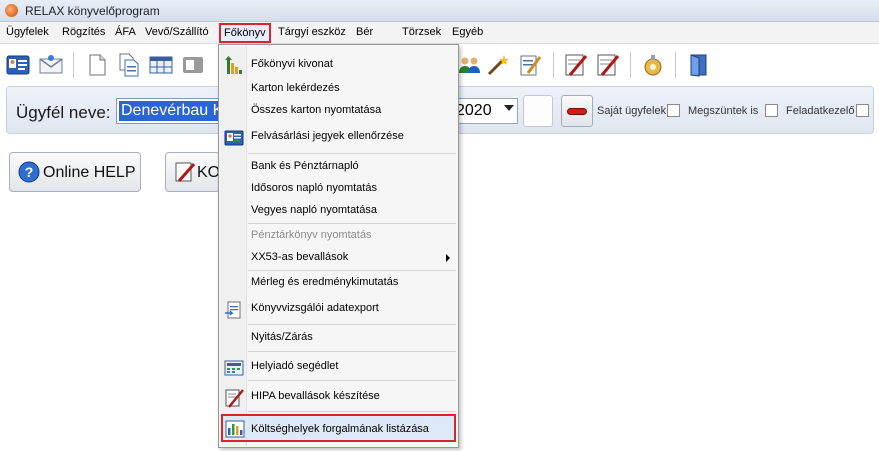  I want to click on menu-item-fokonyvi-kivonat: Főkönyvi kivonat, so click(338, 65).